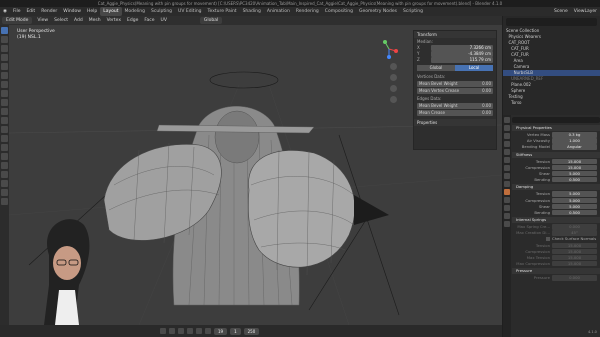 The width and height of the screenshot is (600, 337). I want to click on edge-slide-tool-icon, so click(4, 174).